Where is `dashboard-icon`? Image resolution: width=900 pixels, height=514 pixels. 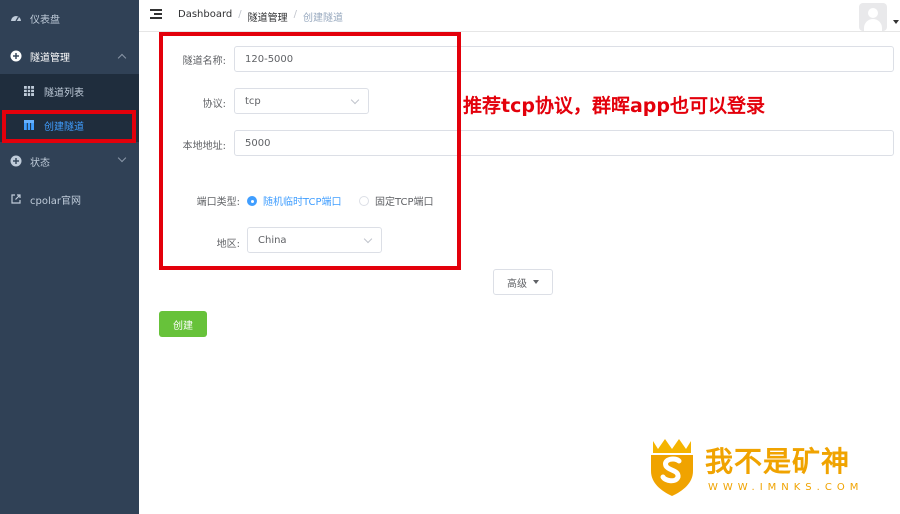 dashboard-icon is located at coordinates (16, 18).